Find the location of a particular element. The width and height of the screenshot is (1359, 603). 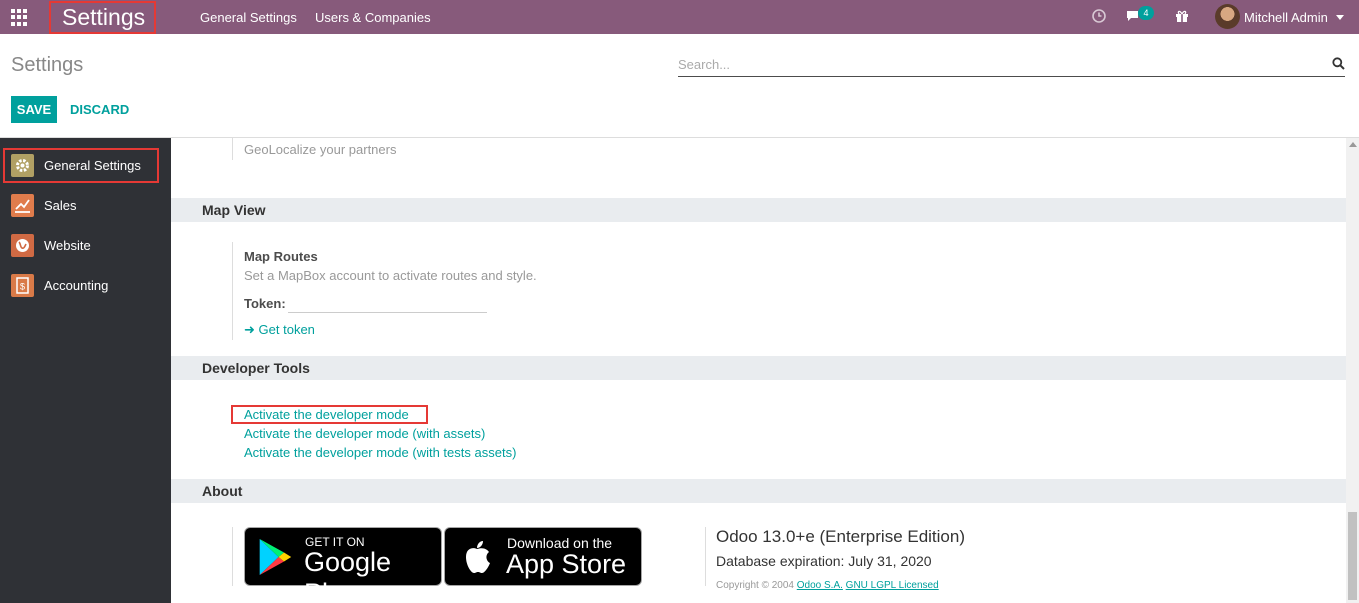

section-developer-tools: Developer Tools is located at coordinates (758, 368).